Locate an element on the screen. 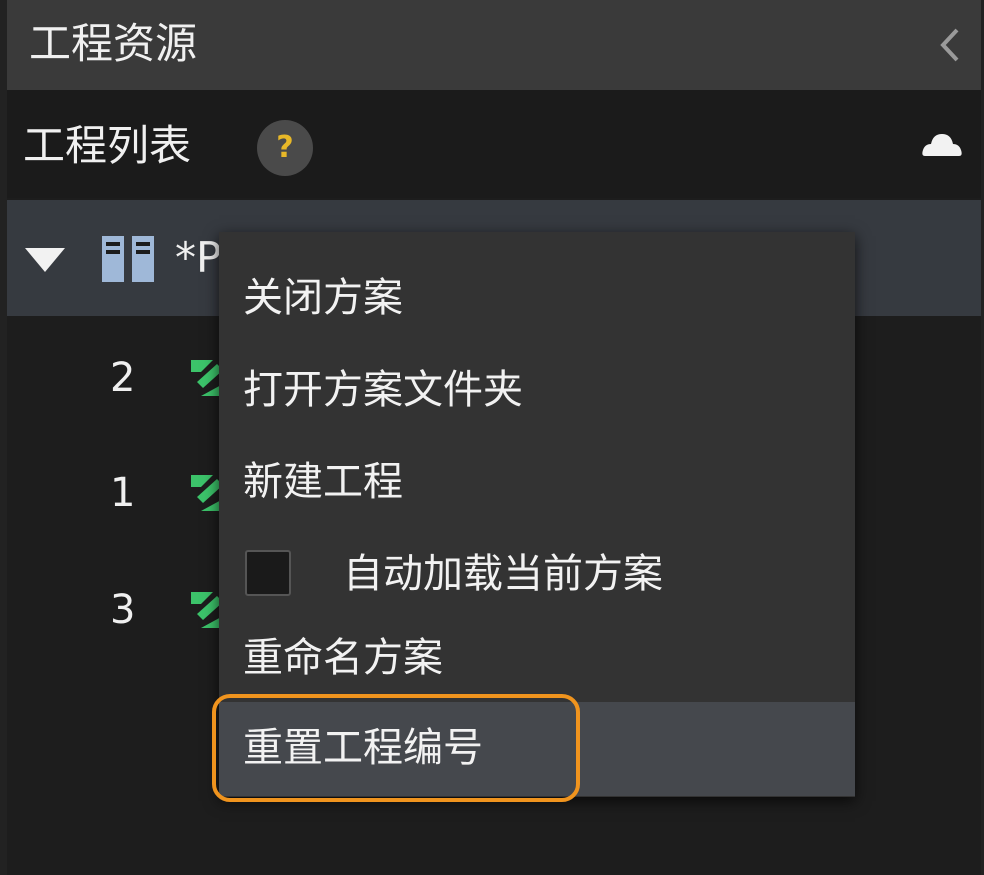  solution-name: *P is located at coordinates (198, 257).